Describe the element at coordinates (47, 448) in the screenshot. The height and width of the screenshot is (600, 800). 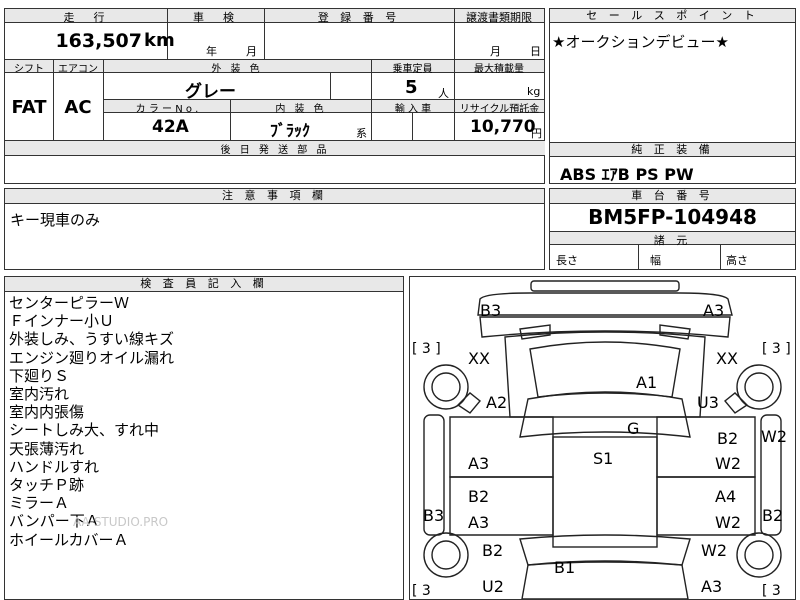
I see `note-line: 天張薄汚れ` at that location.